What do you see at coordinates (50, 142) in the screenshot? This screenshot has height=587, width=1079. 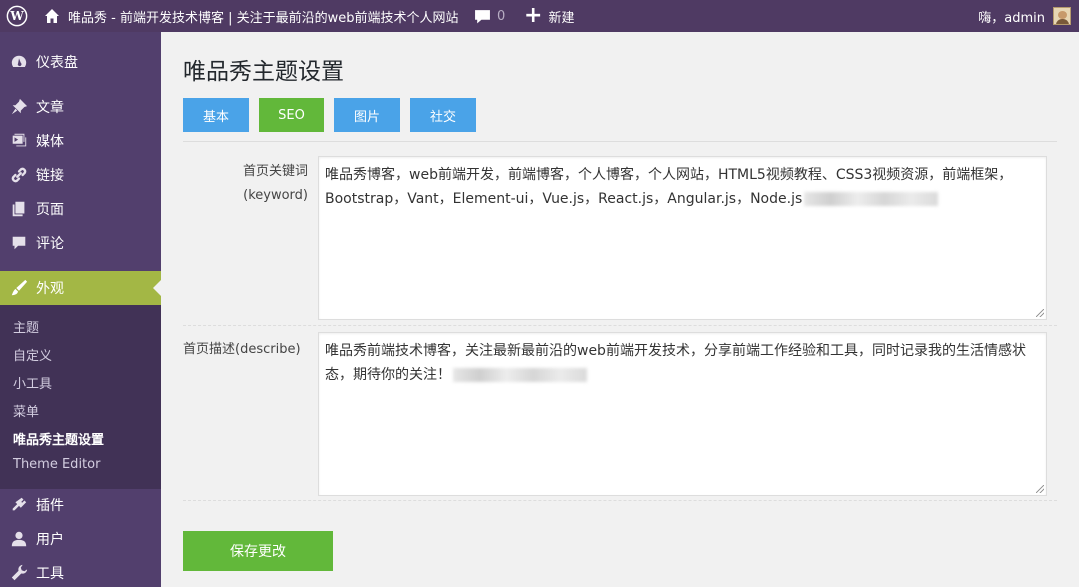 I see `menu-label: 媒体` at bounding box center [50, 142].